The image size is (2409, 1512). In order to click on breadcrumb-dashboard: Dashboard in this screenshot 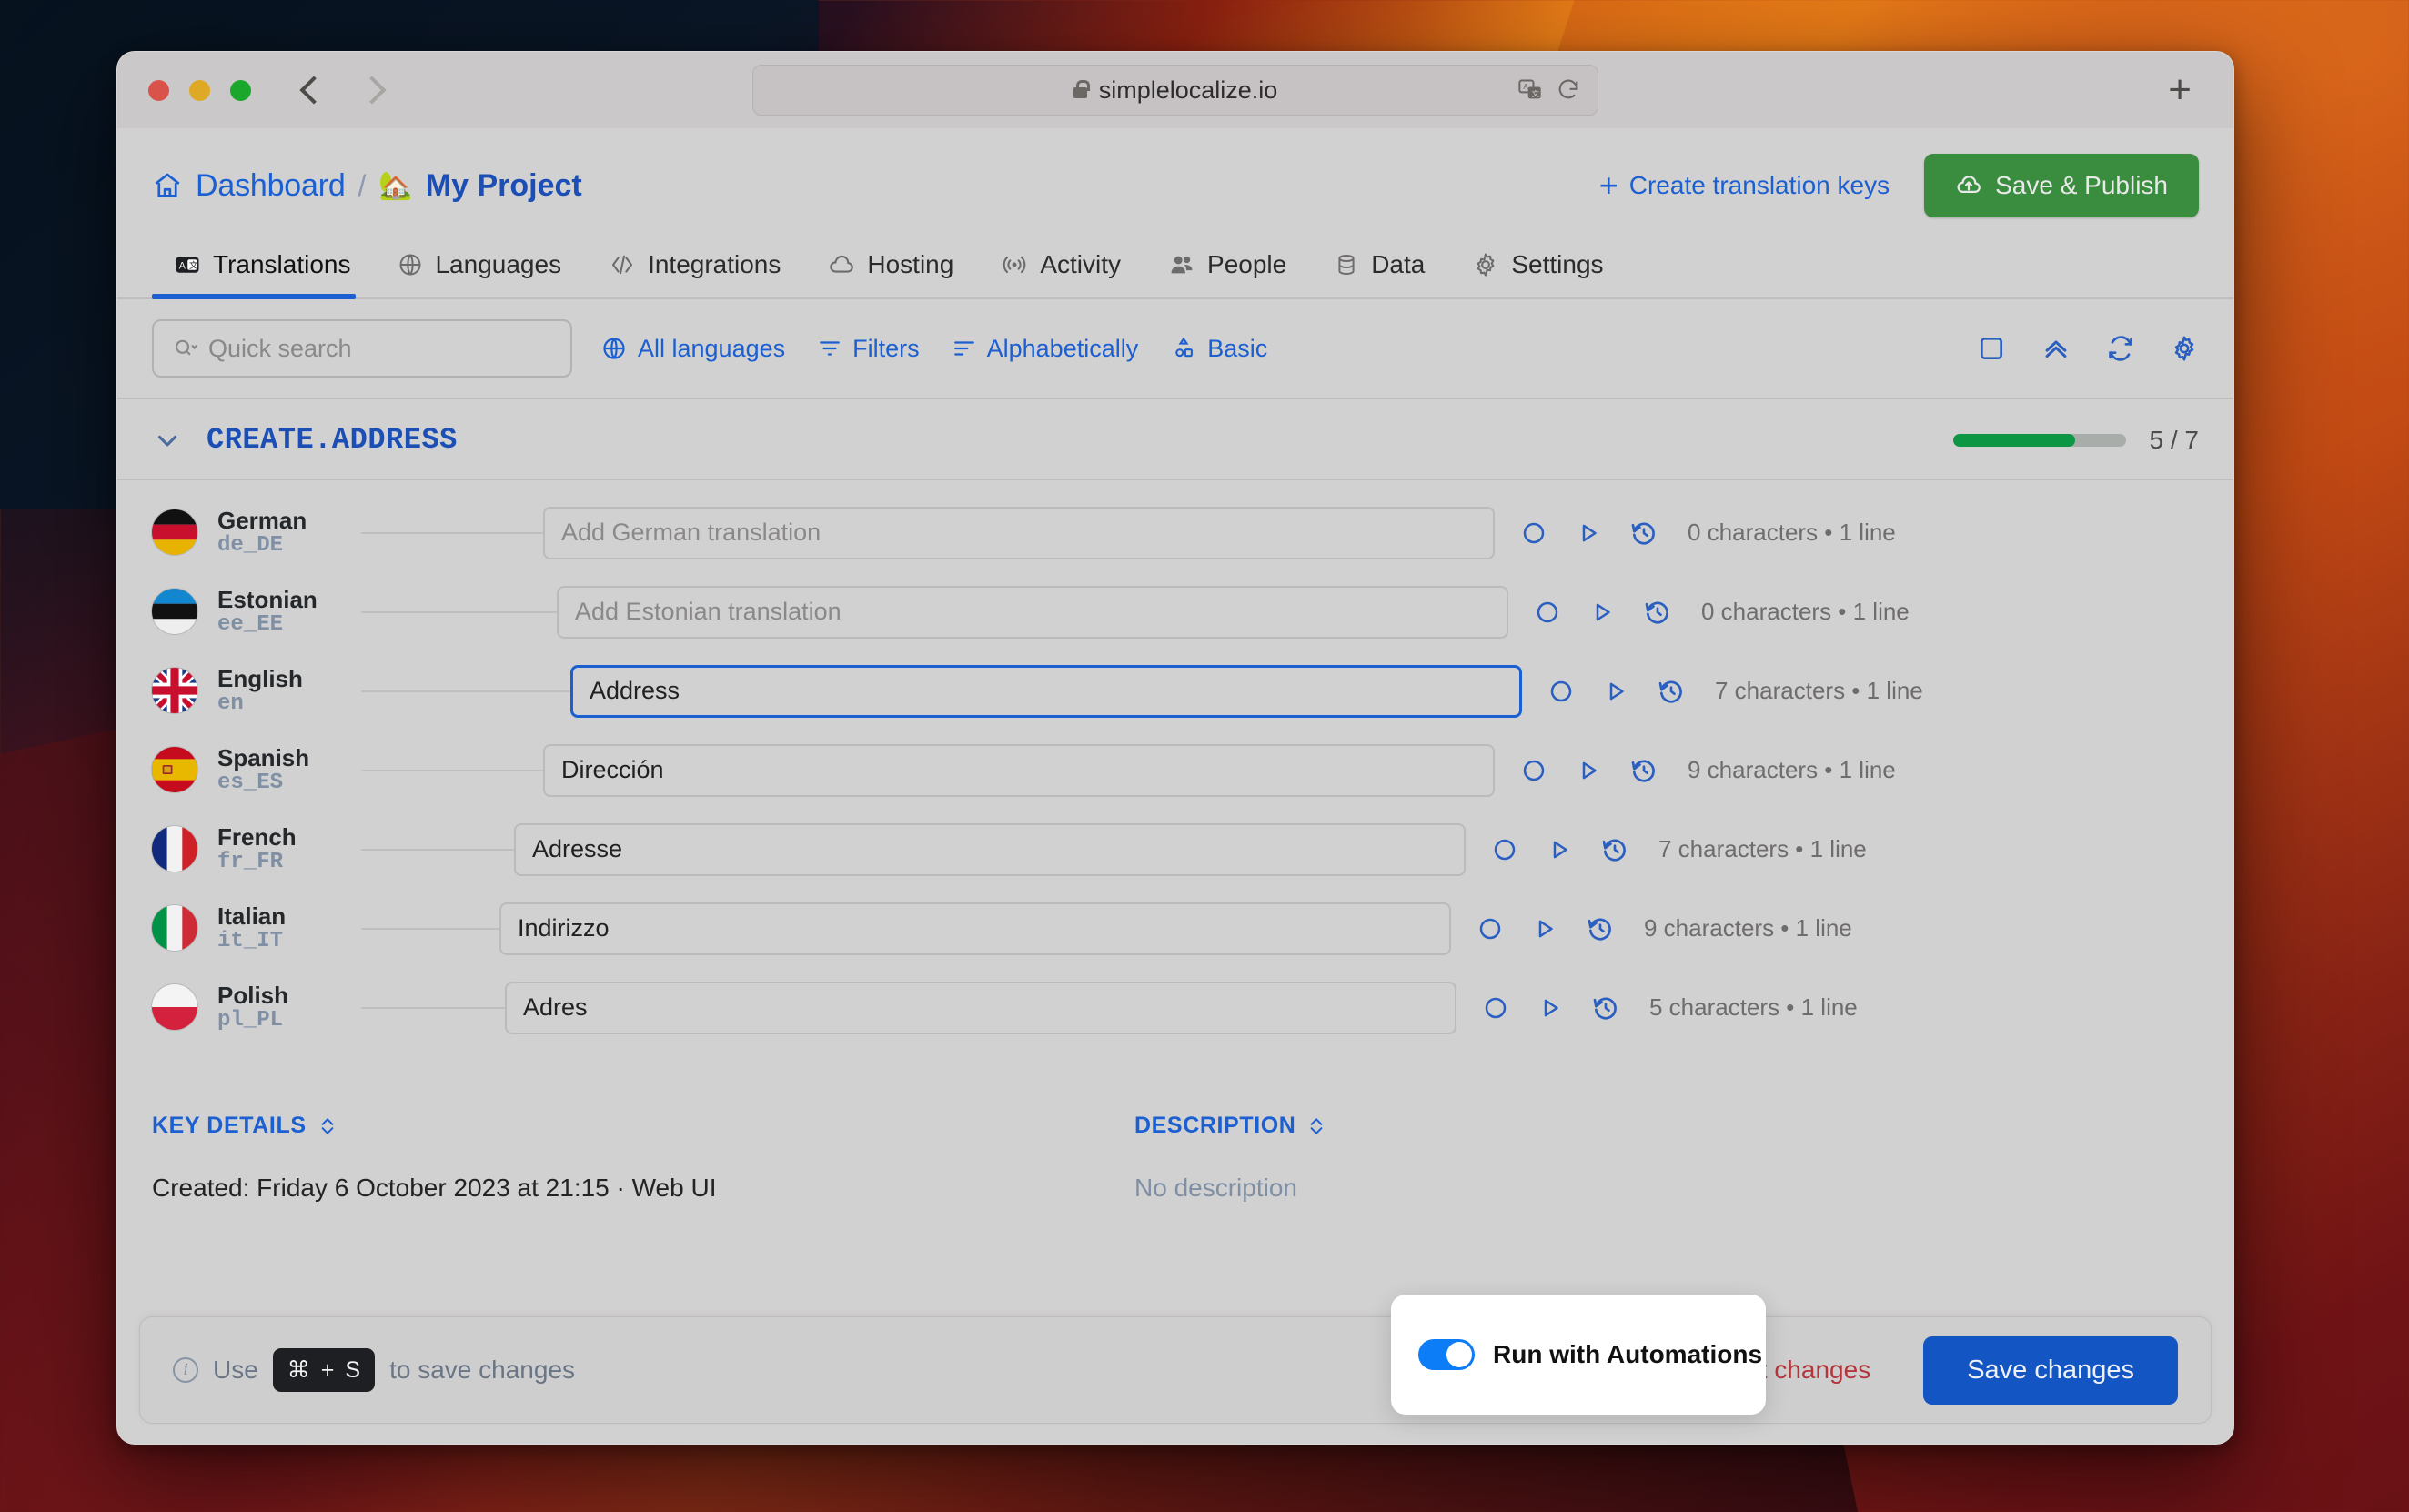, I will do `click(271, 186)`.